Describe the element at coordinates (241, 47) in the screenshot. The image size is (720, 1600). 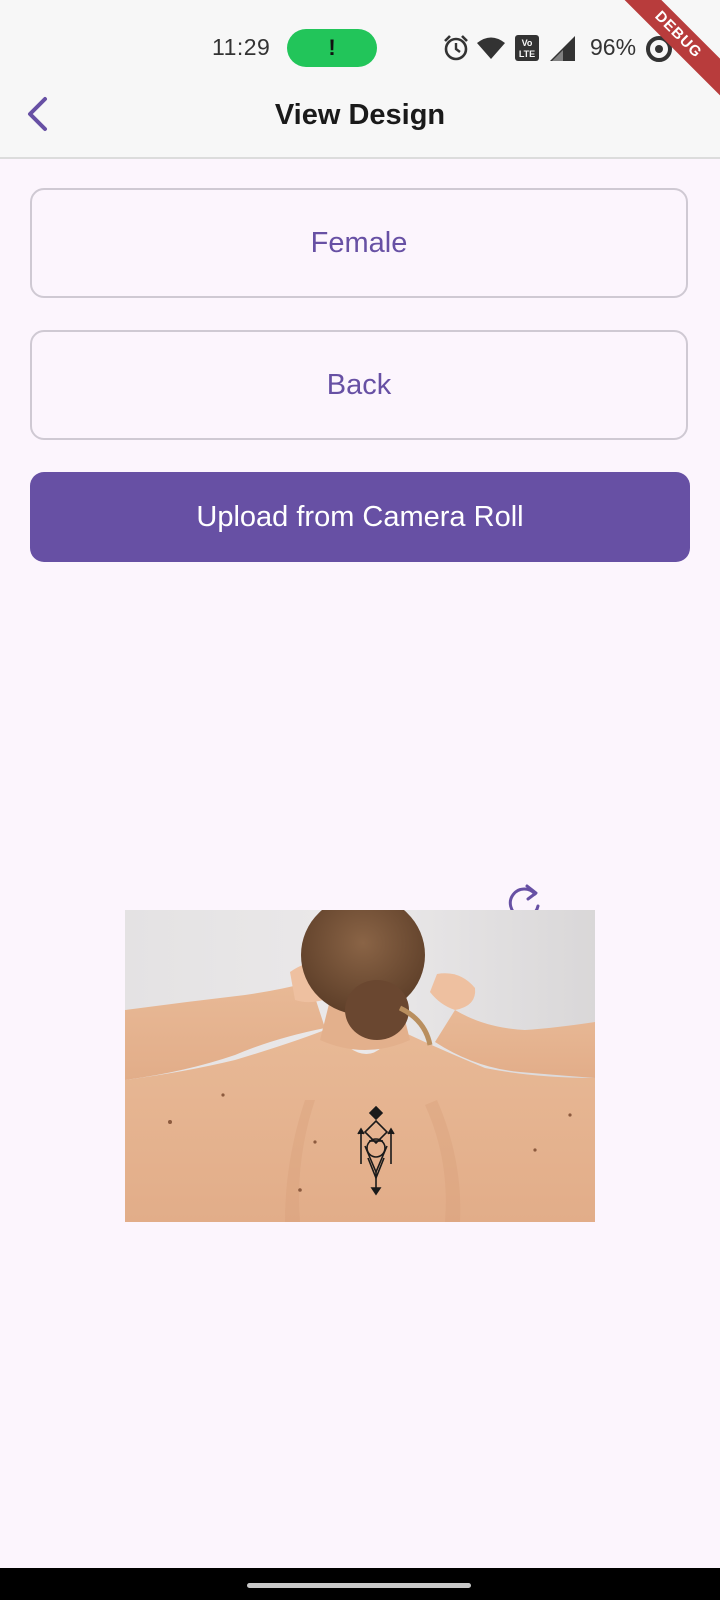
I see `status-time: 11:29` at that location.